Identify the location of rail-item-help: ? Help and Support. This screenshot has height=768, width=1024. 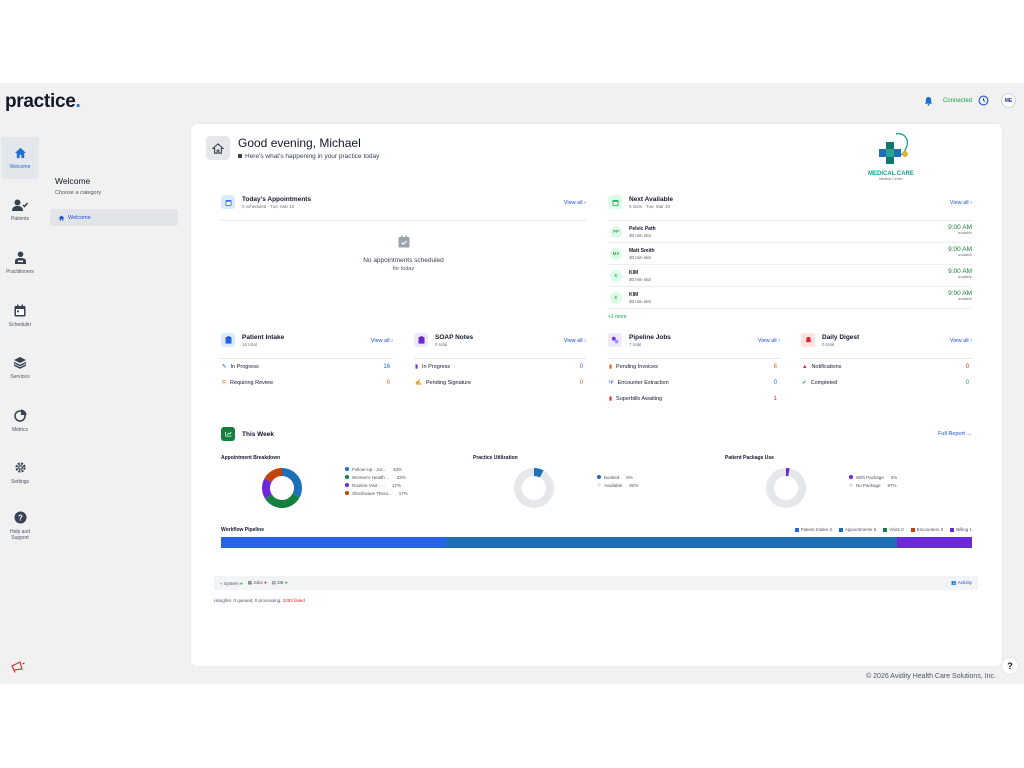
(20, 526).